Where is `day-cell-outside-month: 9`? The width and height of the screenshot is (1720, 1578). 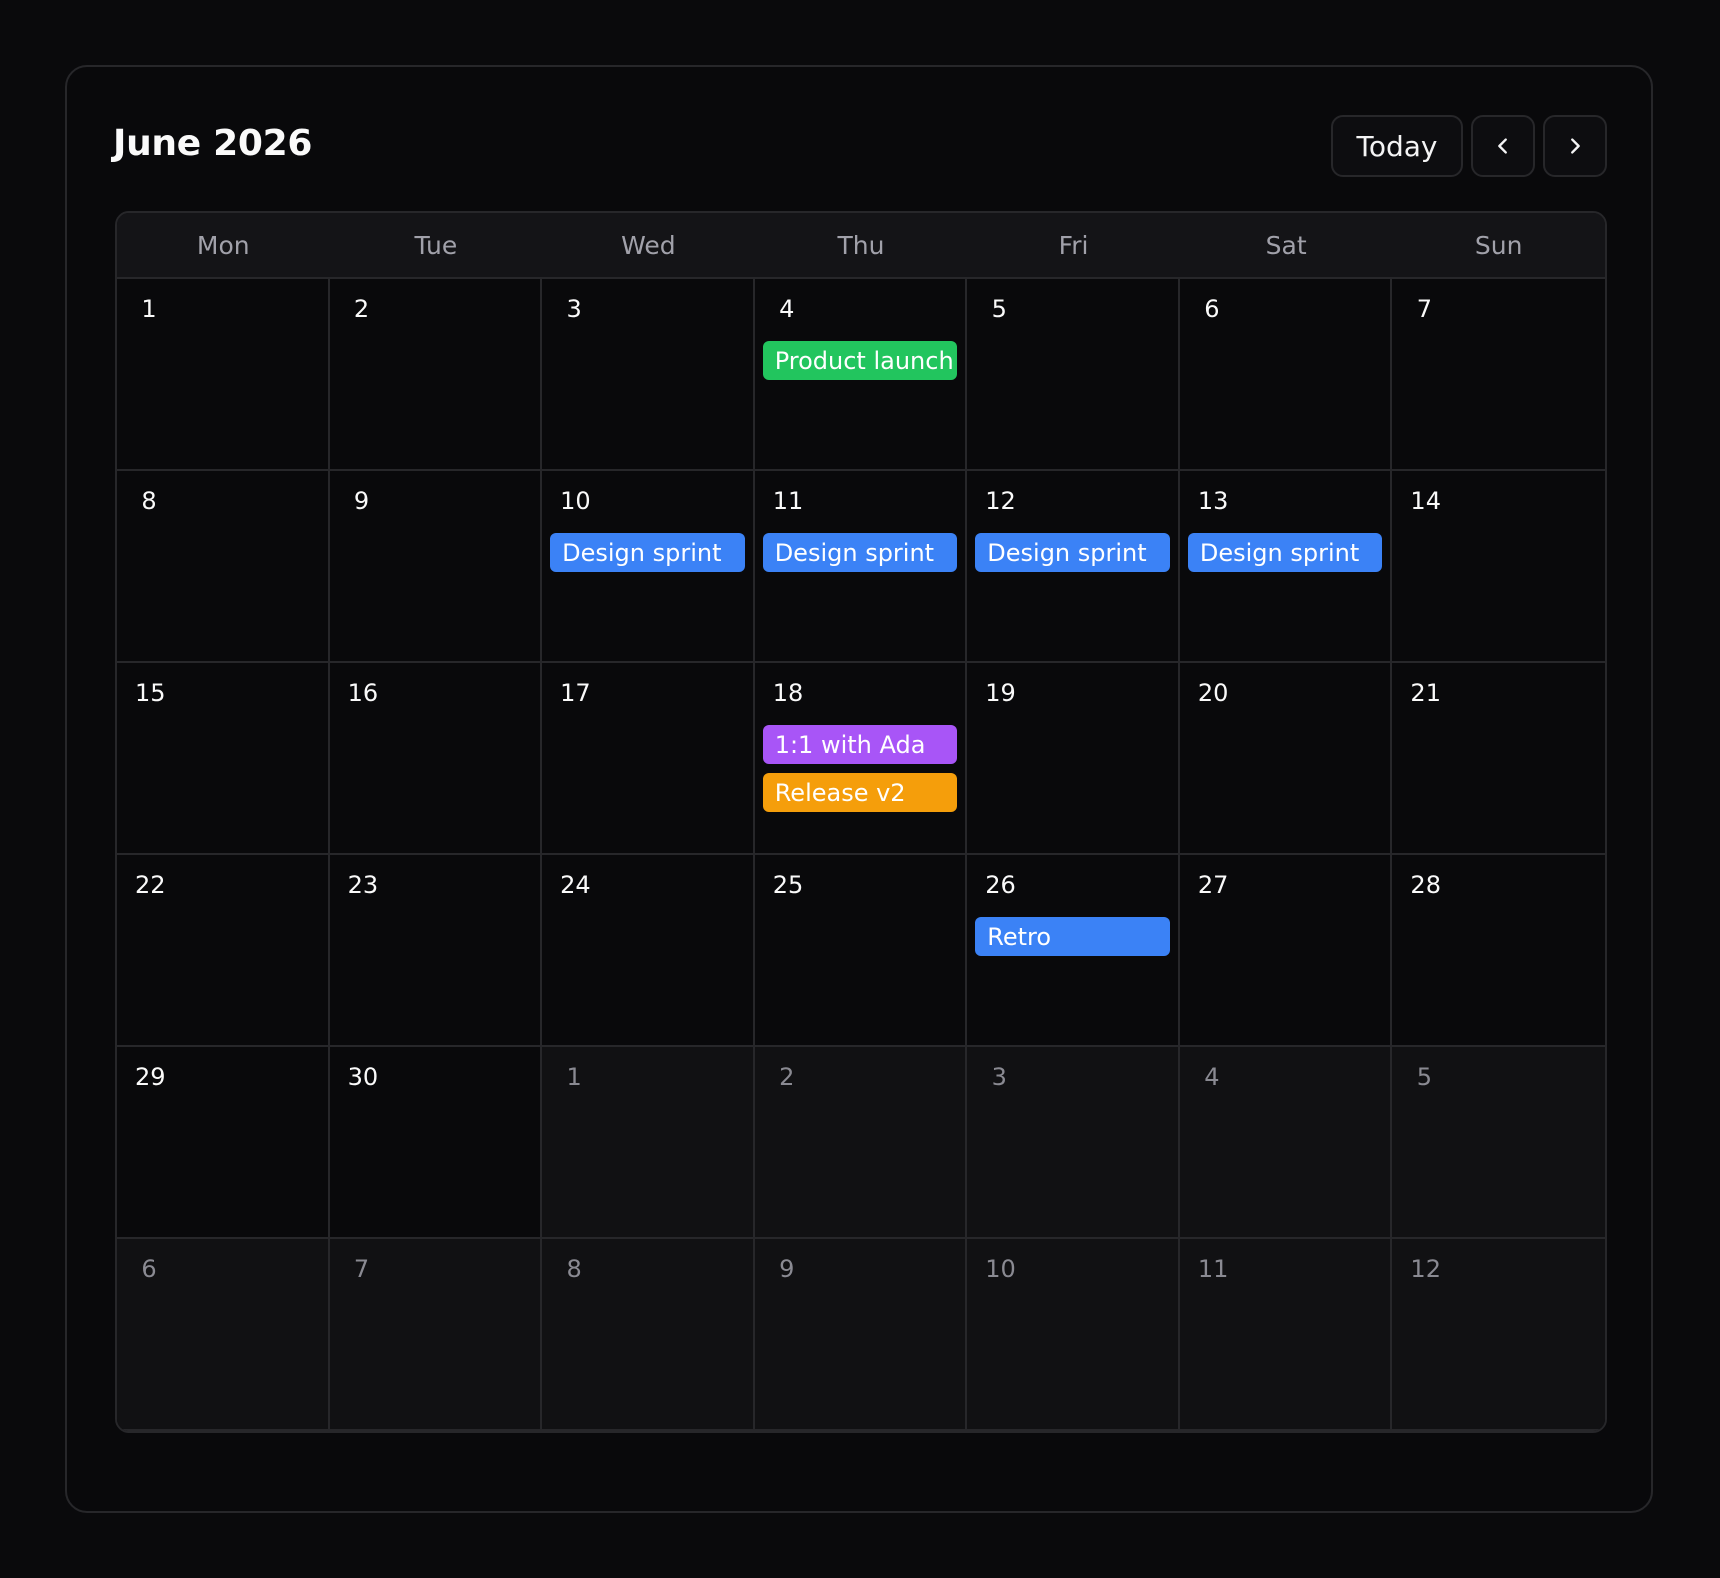 day-cell-outside-month: 9 is located at coordinates (861, 1335).